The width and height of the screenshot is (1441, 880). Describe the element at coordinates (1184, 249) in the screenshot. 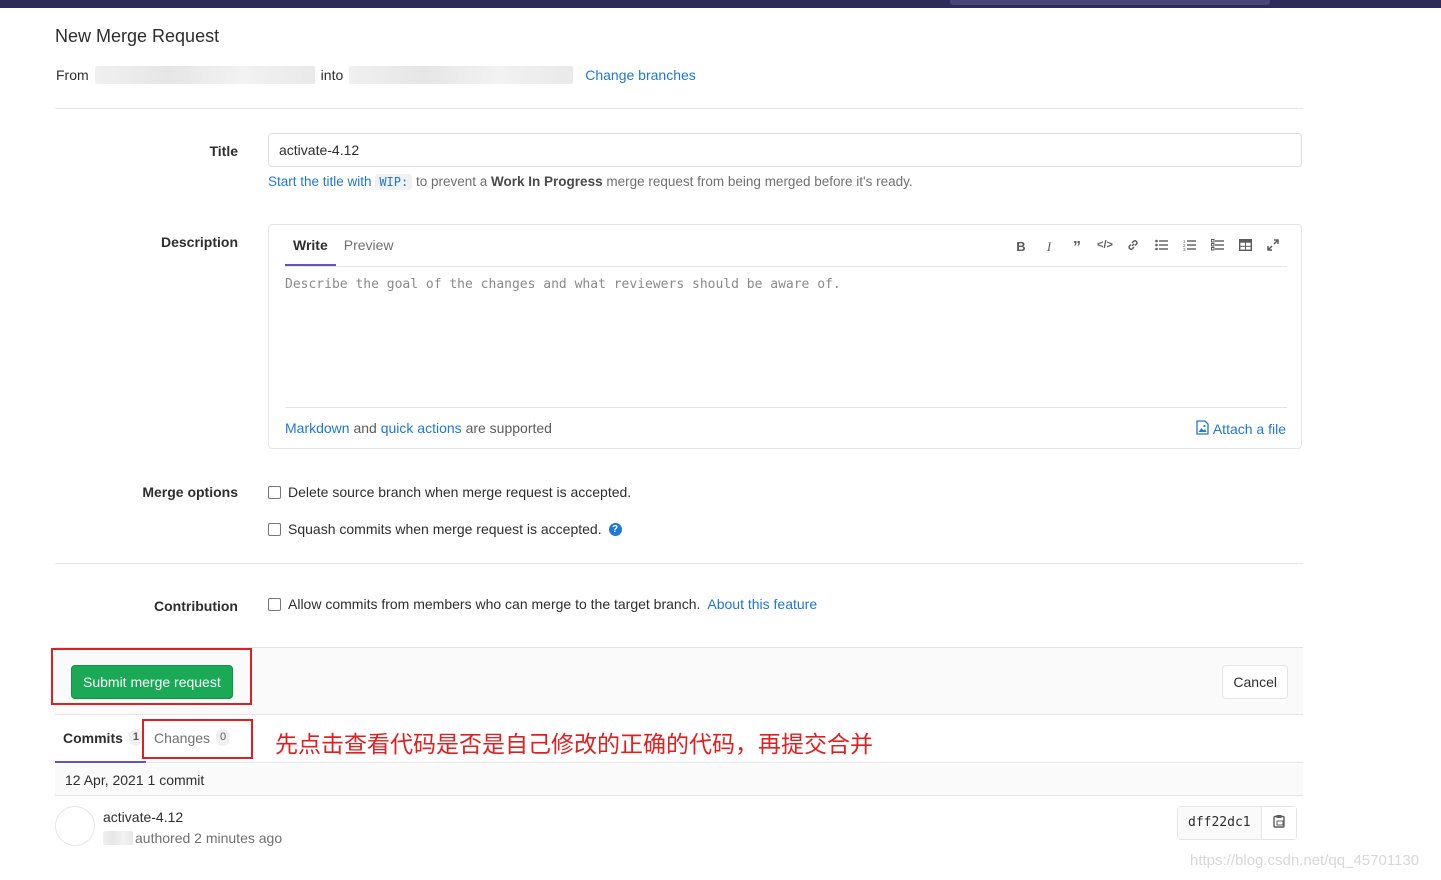

I see `svg-text: 3` at that location.